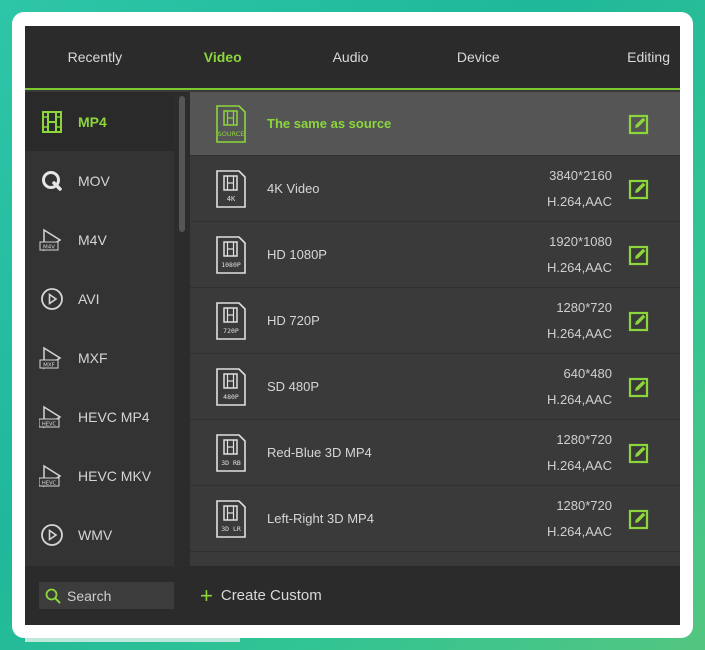 The width and height of the screenshot is (705, 650). Describe the element at coordinates (580, 241) in the screenshot. I see `format-resolution: 1920*1080` at that location.